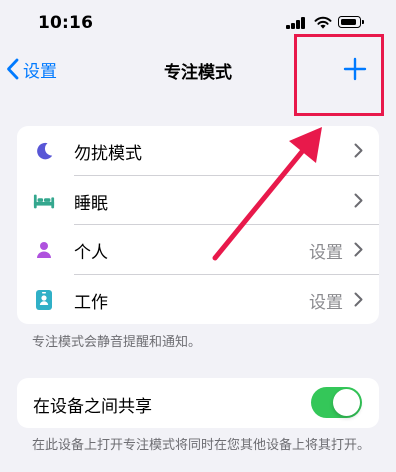 The width and height of the screenshot is (396, 472). Describe the element at coordinates (44, 250) in the screenshot. I see `person-icon` at that location.